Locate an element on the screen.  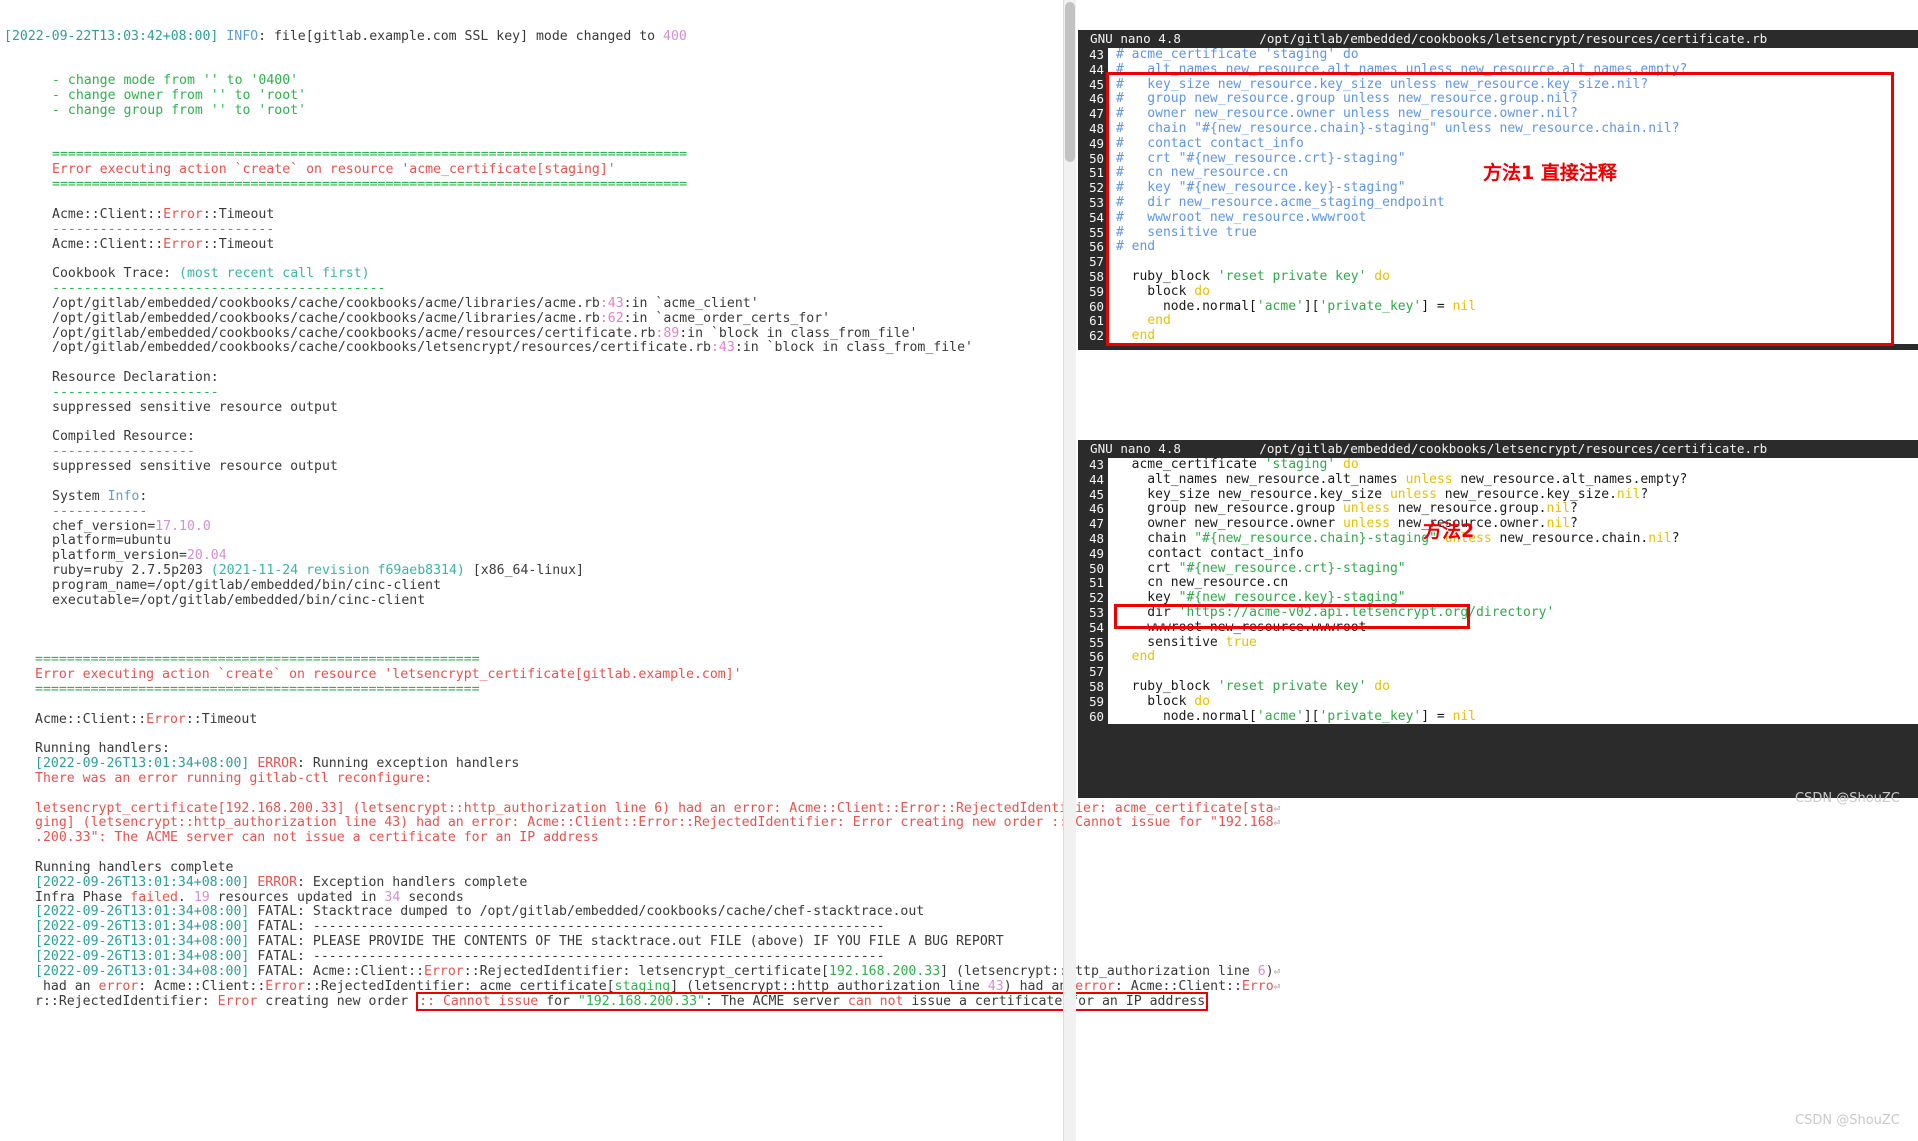
code-token: owner new_resource.owner is located at coordinates (1229, 524).